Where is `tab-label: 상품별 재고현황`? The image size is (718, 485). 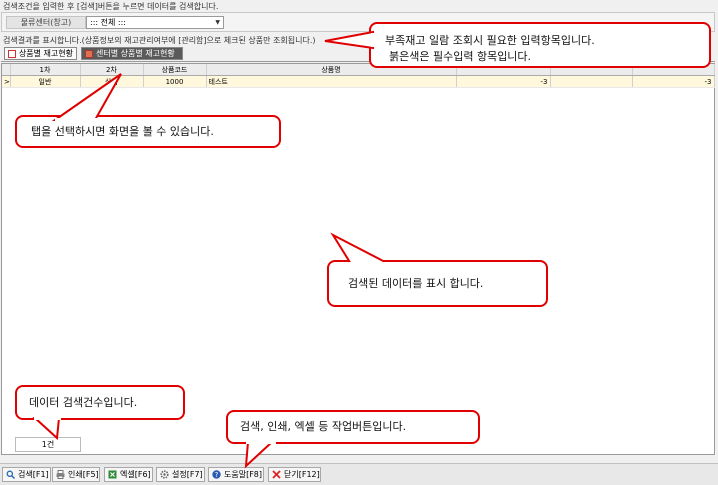
tab-label: 상품별 재고현황 is located at coordinates (45, 53).